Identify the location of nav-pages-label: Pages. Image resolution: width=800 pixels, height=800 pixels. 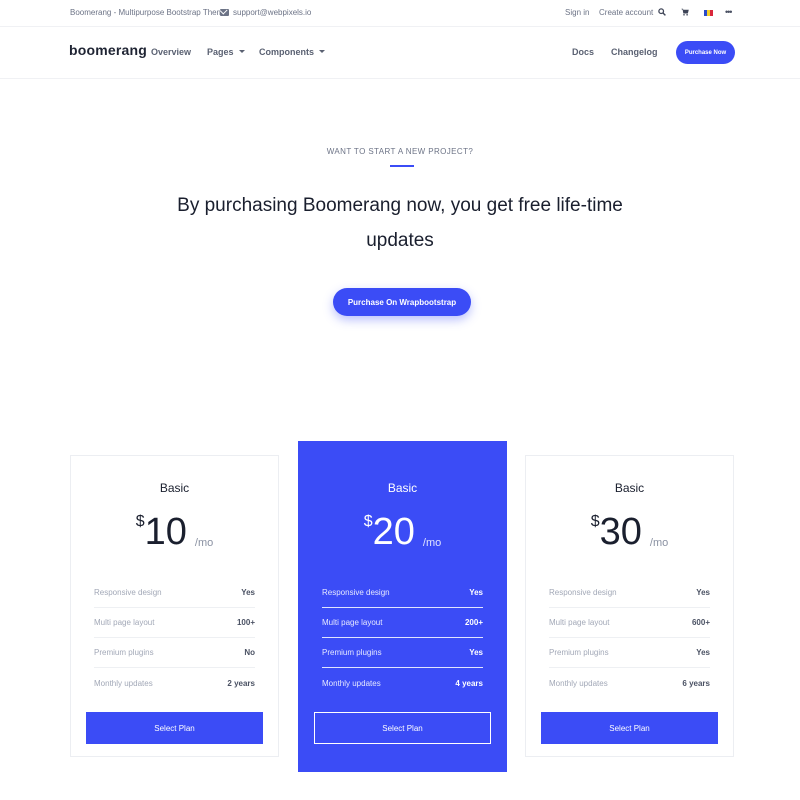
(220, 52).